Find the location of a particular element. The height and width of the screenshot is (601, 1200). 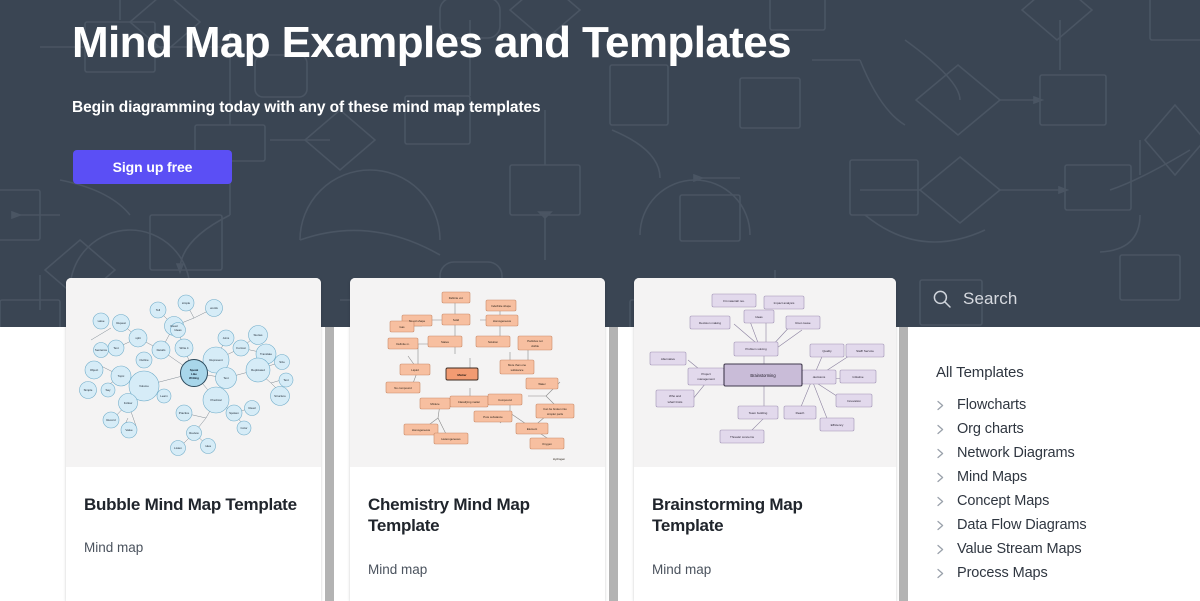

sidebar-item-concept-maps: Concept Maps is located at coordinates (1061, 501).